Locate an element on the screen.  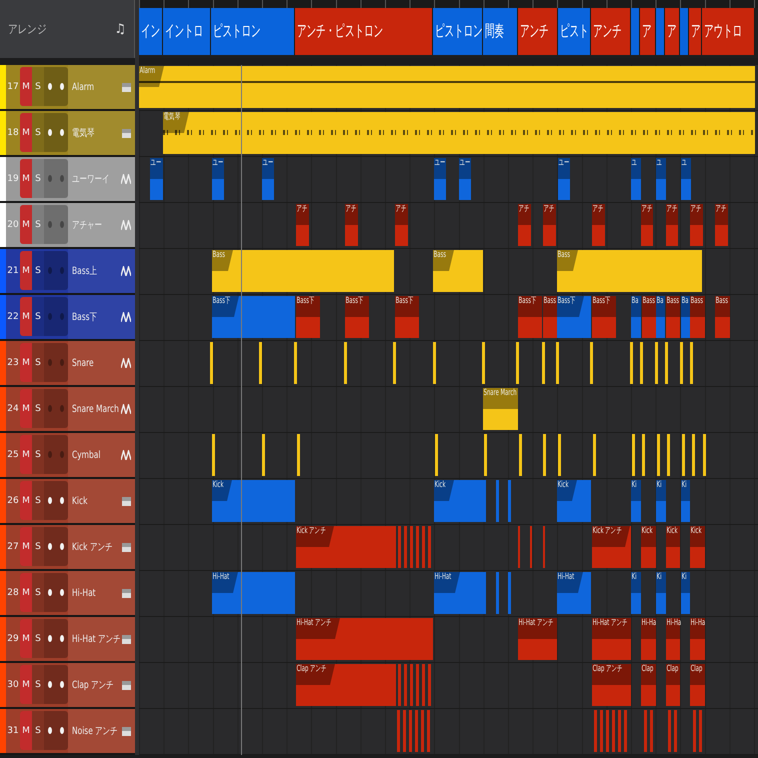
clip: Alarm is located at coordinates (447, 87).